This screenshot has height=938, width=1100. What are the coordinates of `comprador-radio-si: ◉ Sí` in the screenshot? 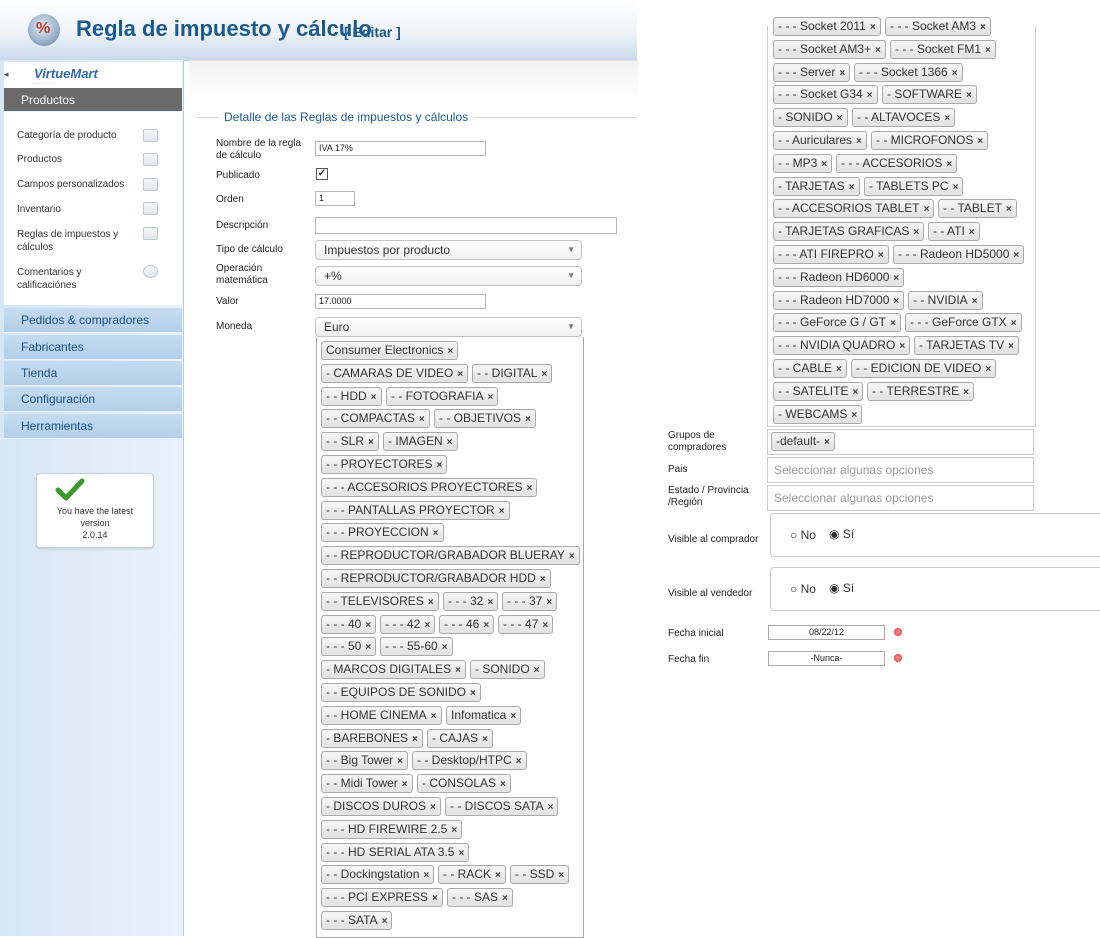 It's located at (841, 534).